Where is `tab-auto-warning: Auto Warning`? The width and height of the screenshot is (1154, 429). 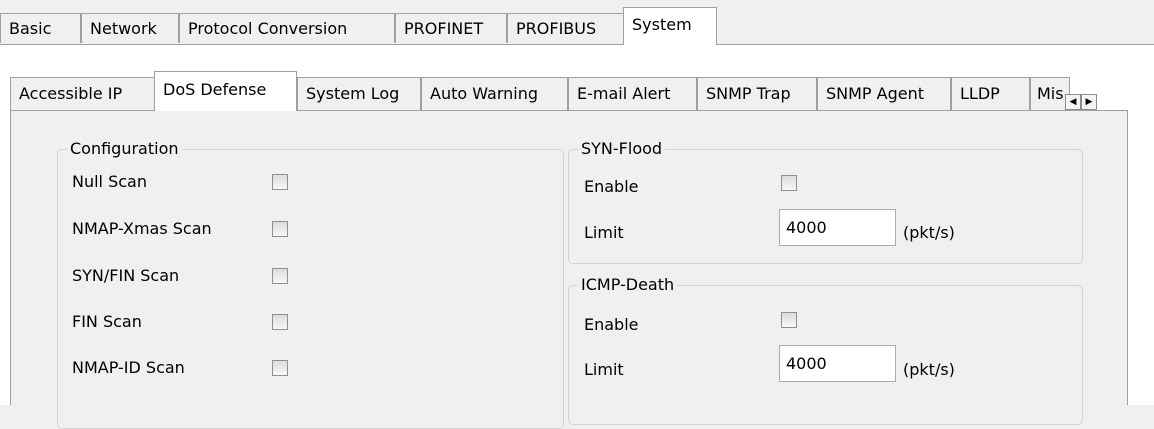 tab-auto-warning: Auto Warning is located at coordinates (494, 93).